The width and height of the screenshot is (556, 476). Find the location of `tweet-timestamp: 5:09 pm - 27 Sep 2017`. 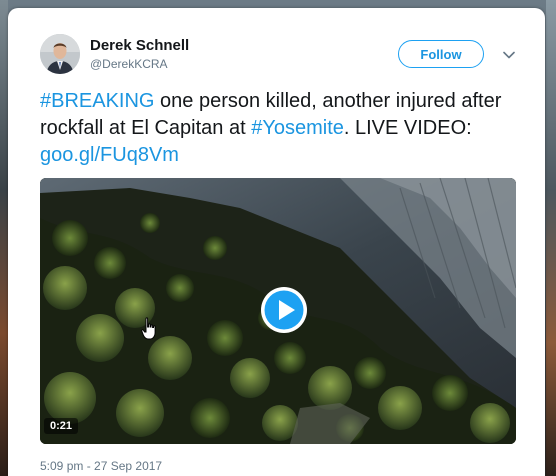

tweet-timestamp: 5:09 pm - 27 Sep 2017 is located at coordinates (101, 466).